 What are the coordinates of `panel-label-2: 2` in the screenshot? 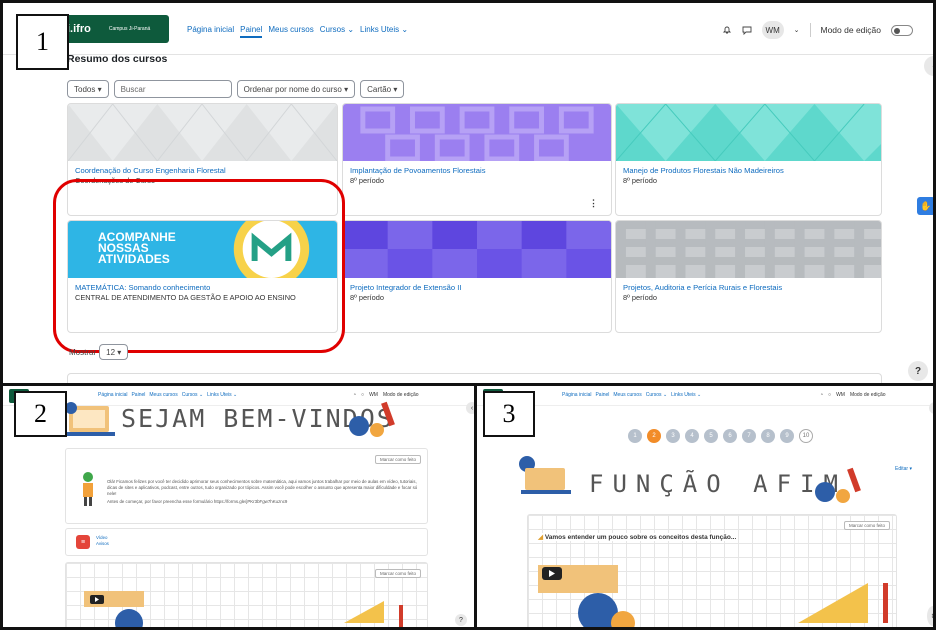 It's located at (40, 414).